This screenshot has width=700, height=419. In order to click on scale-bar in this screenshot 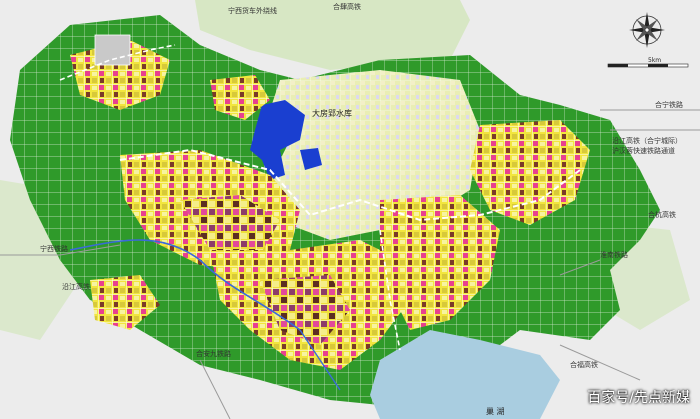, I will do `click(648, 65)`.